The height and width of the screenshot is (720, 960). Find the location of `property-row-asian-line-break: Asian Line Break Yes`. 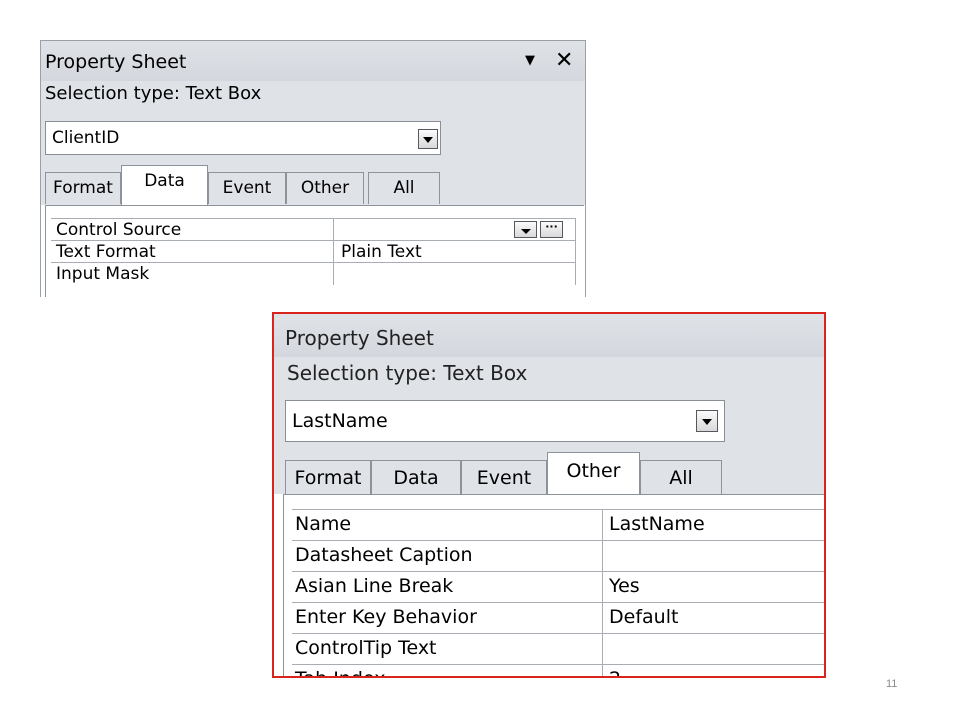

property-row-asian-line-break: Asian Line Break Yes is located at coordinates (558, 587).